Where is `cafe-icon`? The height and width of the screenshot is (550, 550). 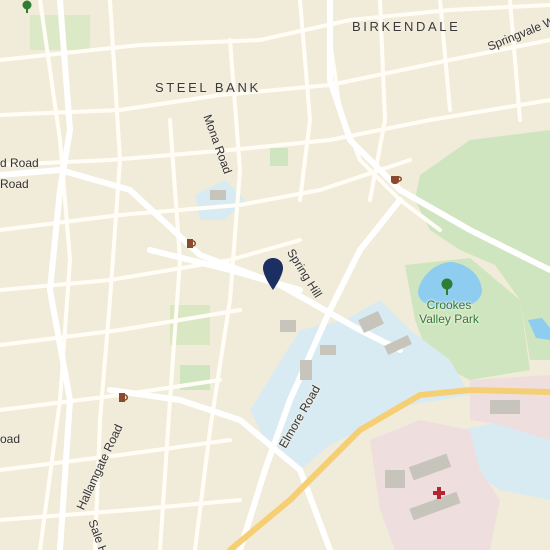
cafe-icon is located at coordinates (396, 179).